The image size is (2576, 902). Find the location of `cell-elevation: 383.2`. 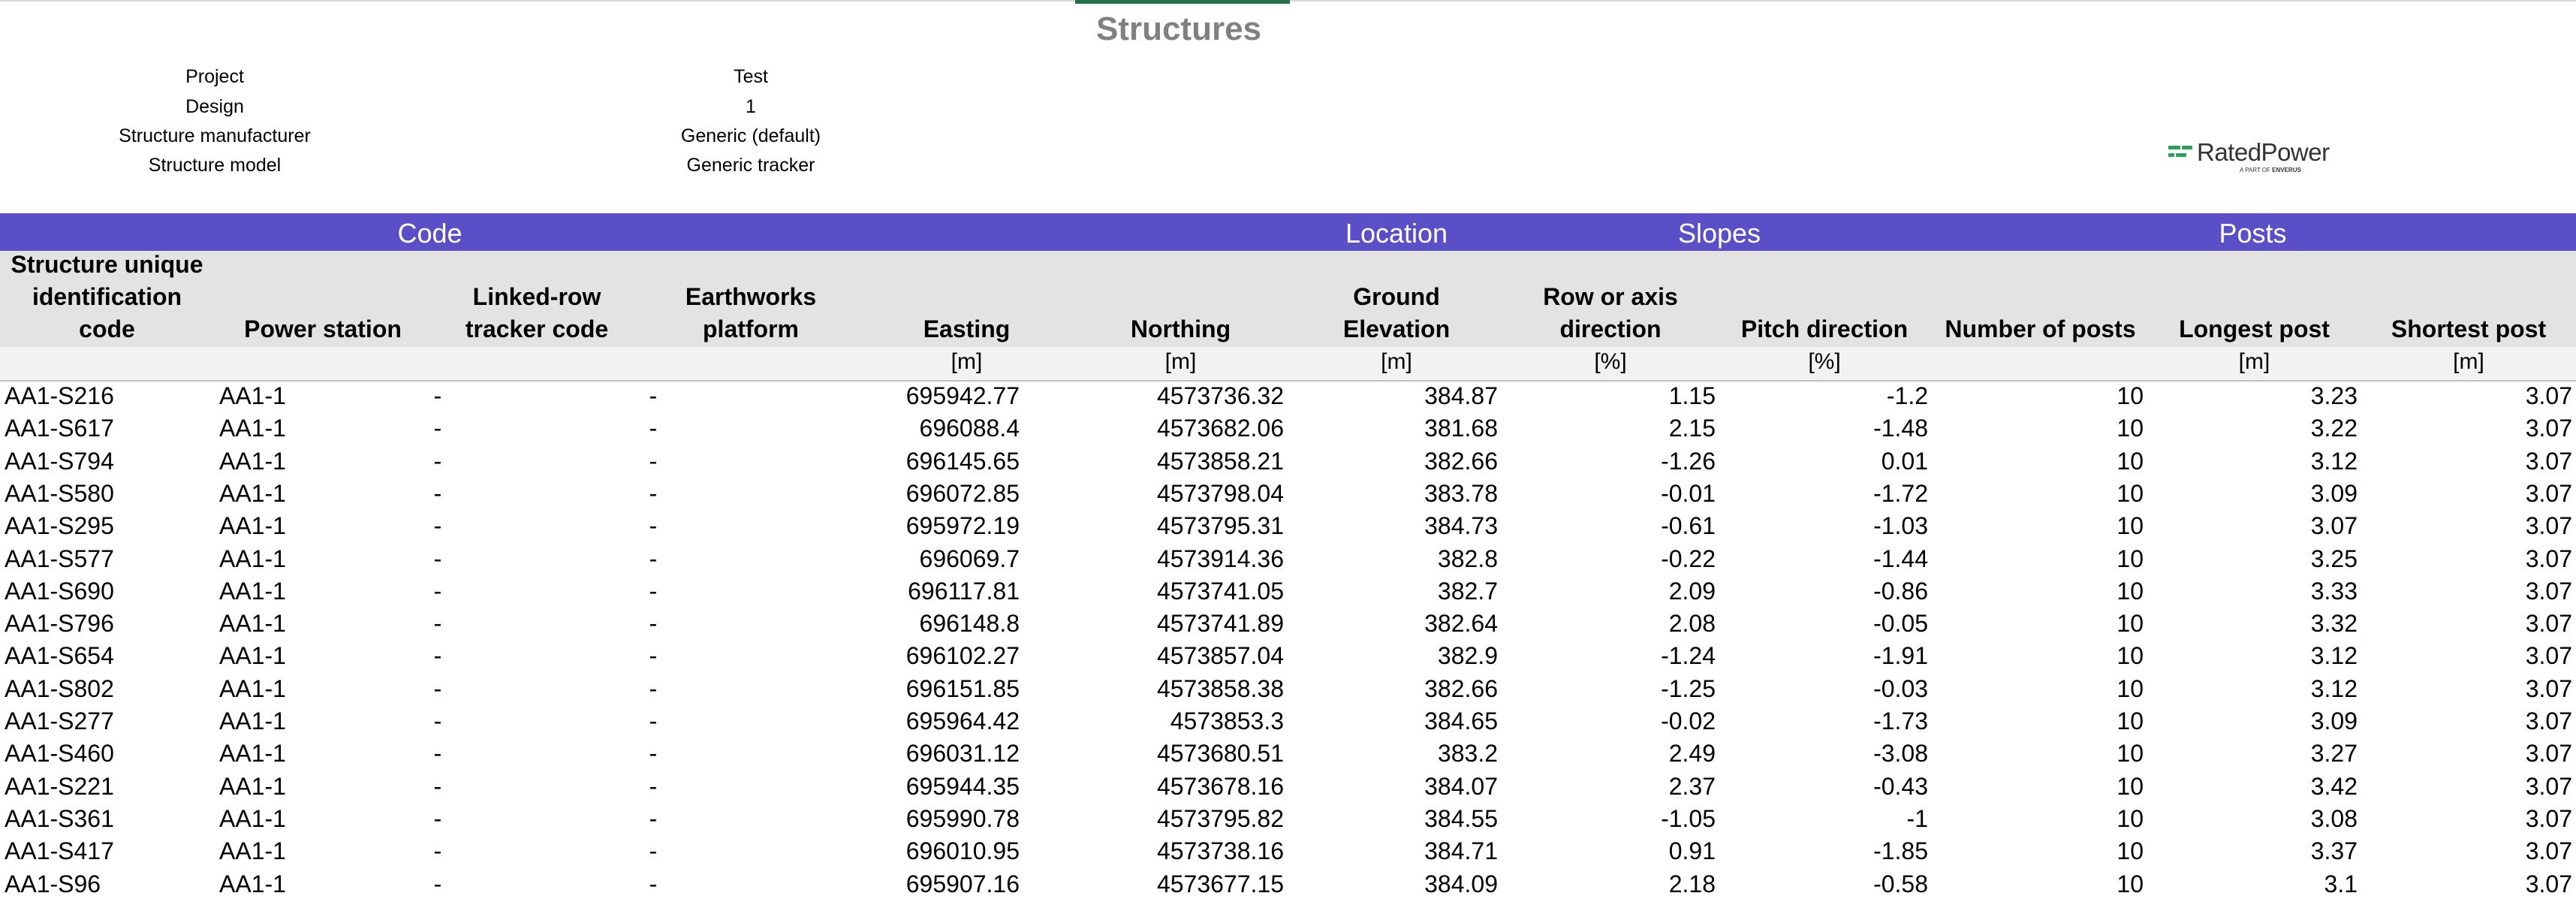

cell-elevation: 383.2 is located at coordinates (1393, 754).